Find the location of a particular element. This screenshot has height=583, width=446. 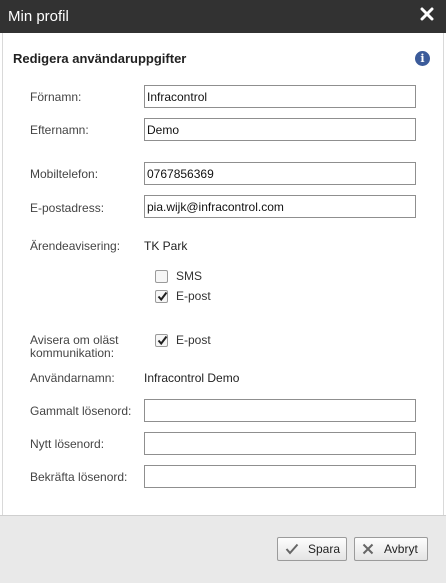

email-input is located at coordinates (280, 206).